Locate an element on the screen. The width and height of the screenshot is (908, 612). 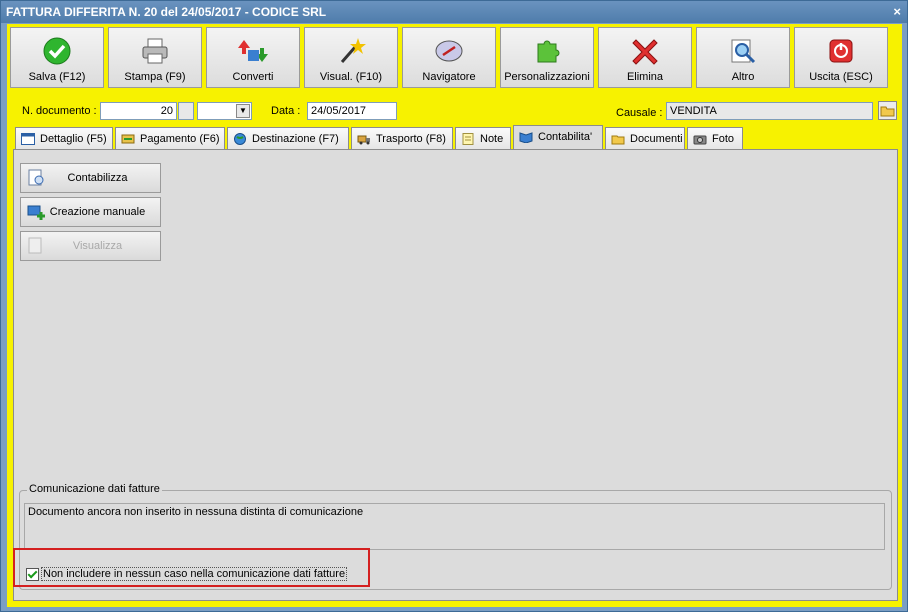
book-icon is located at coordinates (526, 137).